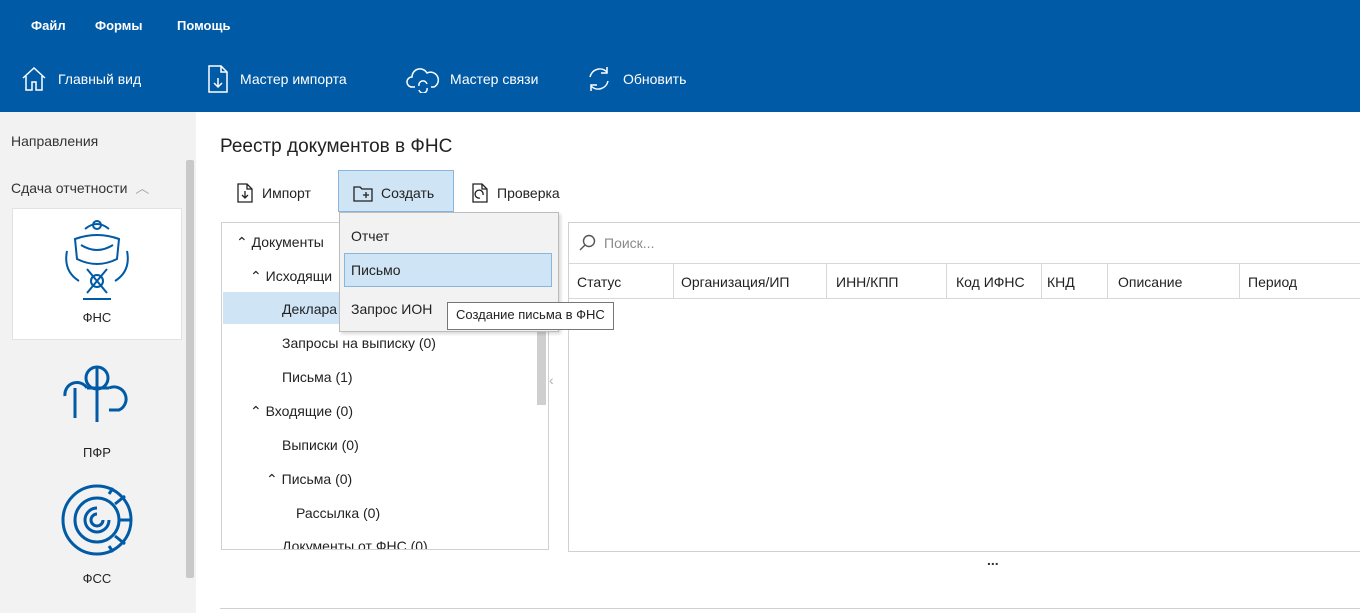 This screenshot has height=613, width=1360. Describe the element at coordinates (287, 242) in the screenshot. I see `tree-node-label: Документы` at that location.